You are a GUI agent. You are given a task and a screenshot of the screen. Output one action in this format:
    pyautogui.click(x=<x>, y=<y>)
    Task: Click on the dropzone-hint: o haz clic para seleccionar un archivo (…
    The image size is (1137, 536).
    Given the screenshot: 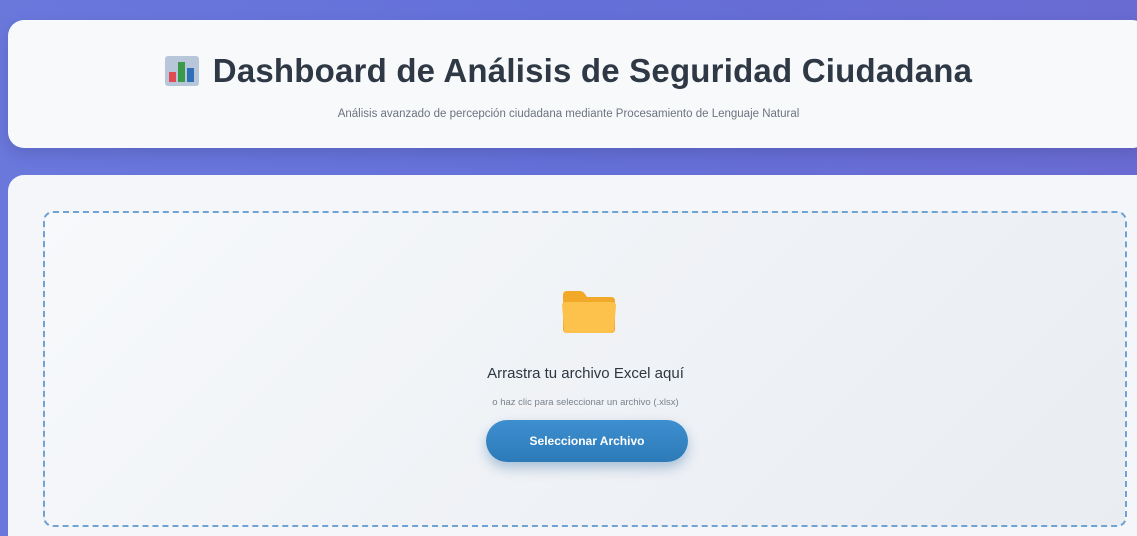 What is the action you would take?
    pyautogui.click(x=585, y=402)
    